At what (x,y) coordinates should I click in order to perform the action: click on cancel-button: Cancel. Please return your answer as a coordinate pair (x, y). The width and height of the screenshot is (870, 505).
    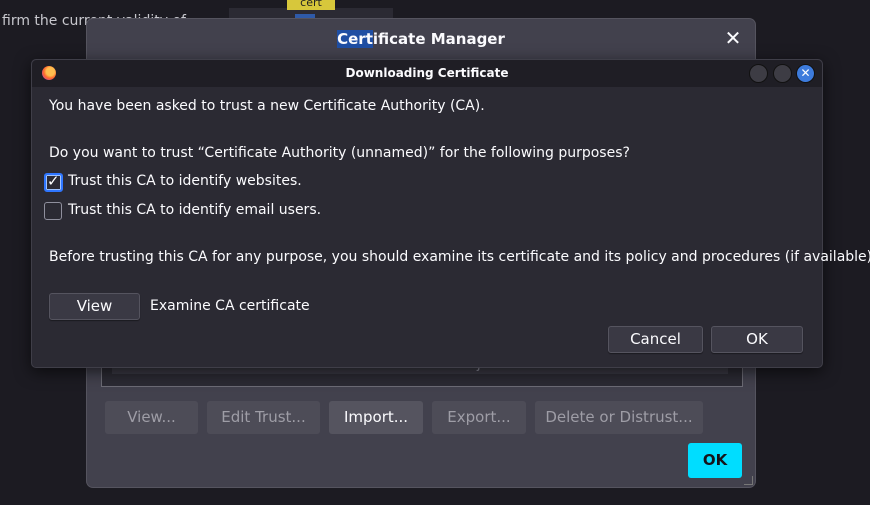
    Looking at the image, I should click on (655, 339).